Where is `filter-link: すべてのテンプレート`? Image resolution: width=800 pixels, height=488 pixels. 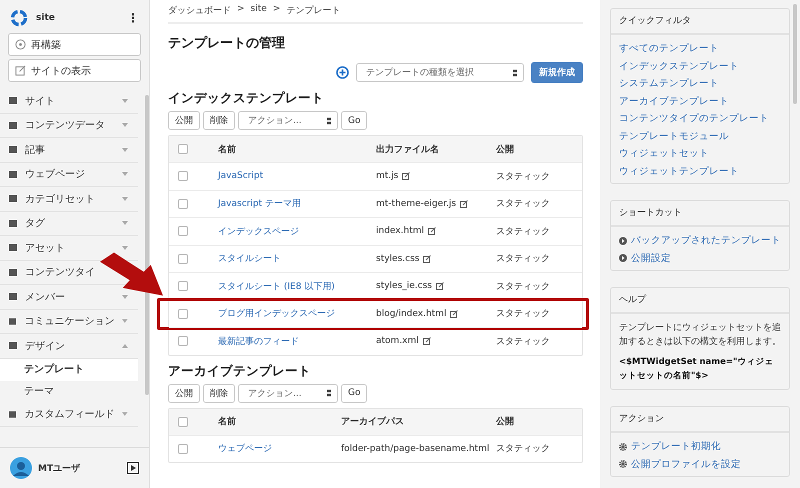
filter-link: すべてのテンプレート is located at coordinates (700, 49).